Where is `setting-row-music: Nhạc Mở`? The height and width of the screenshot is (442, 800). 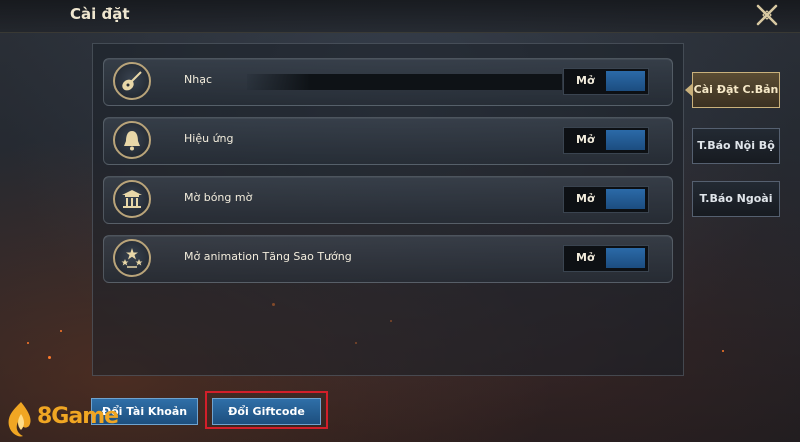 setting-row-music: Nhạc Mở is located at coordinates (388, 82).